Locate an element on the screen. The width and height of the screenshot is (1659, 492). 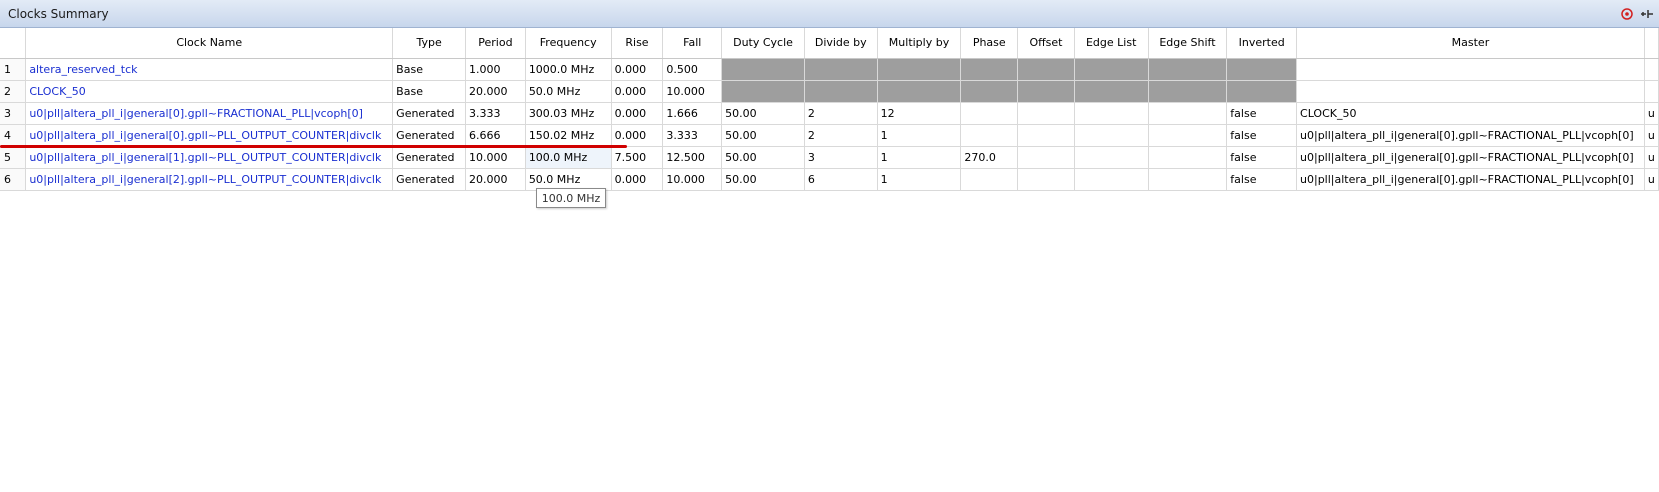
col-header-edge-list: Edge List is located at coordinates (1111, 43).